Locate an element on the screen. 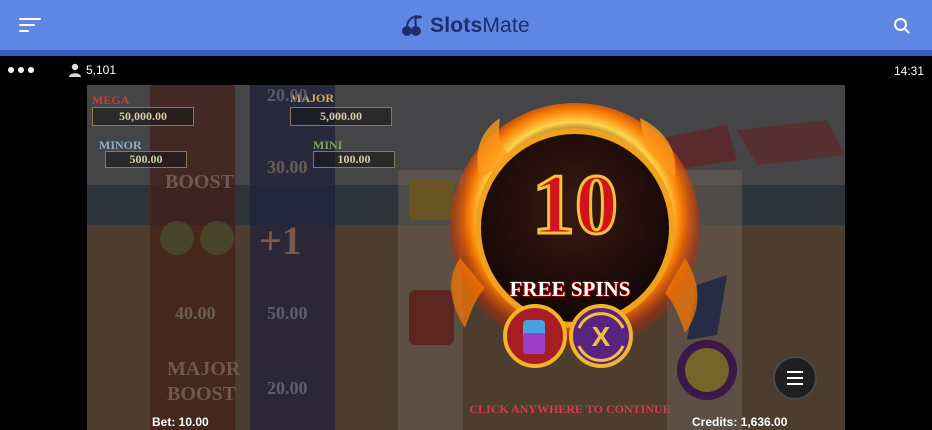 The image size is (932, 430). credits-amount: Credits: 1,636.00 is located at coordinates (740, 422).